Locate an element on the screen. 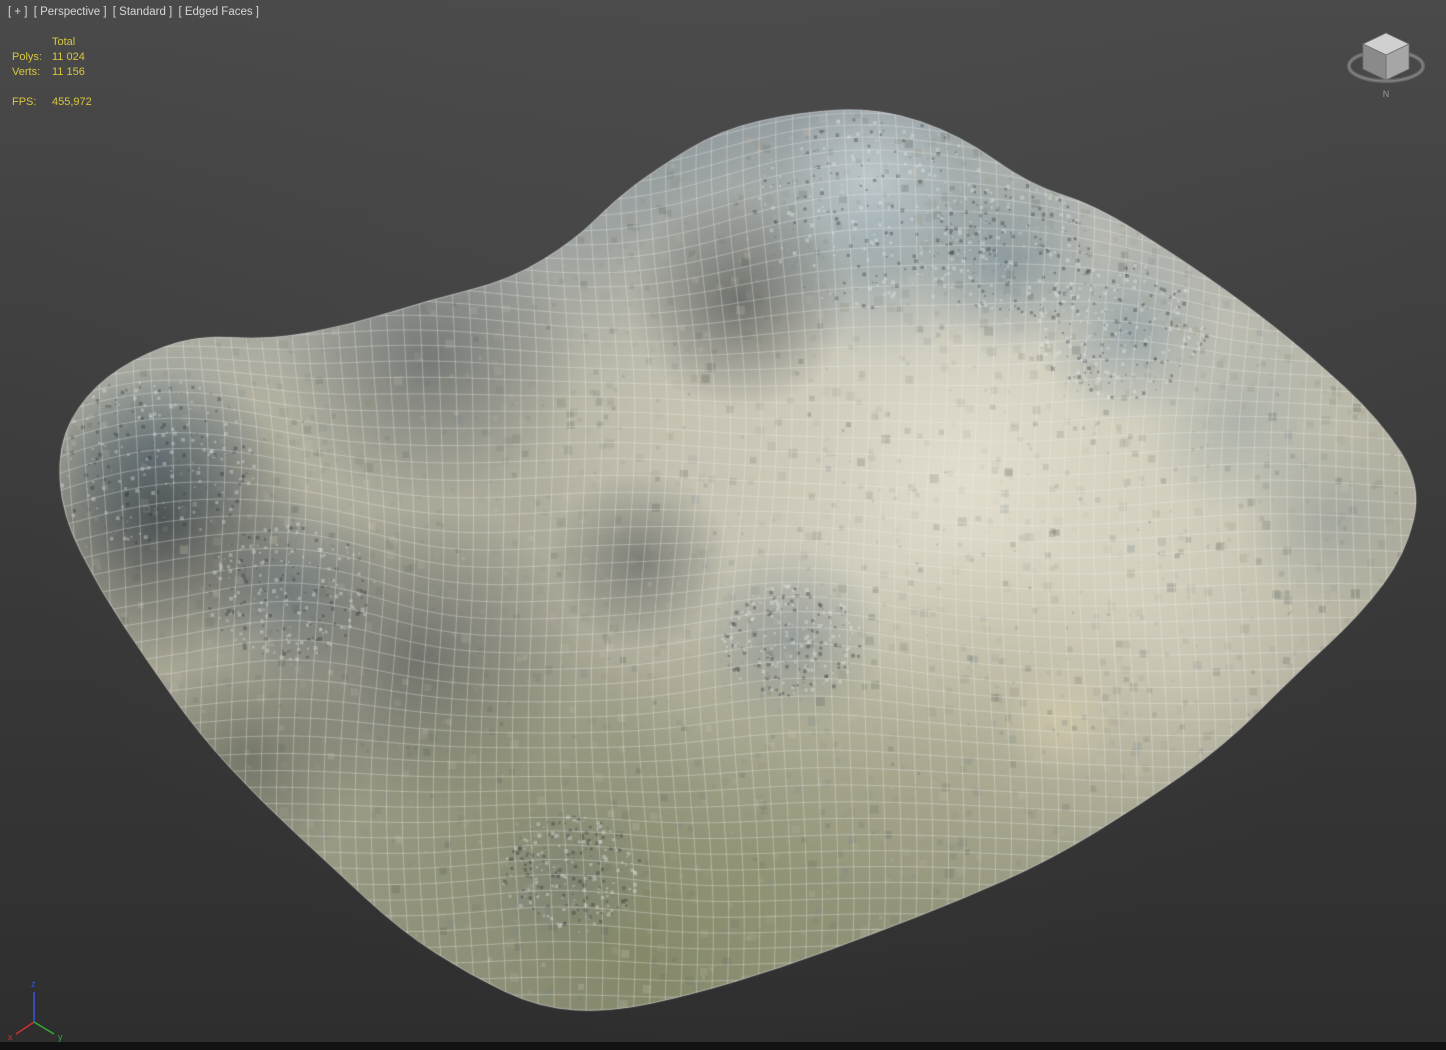 Image resolution: width=1446 pixels, height=1050 pixels. axis-z-label: z is located at coordinates (33, 984).